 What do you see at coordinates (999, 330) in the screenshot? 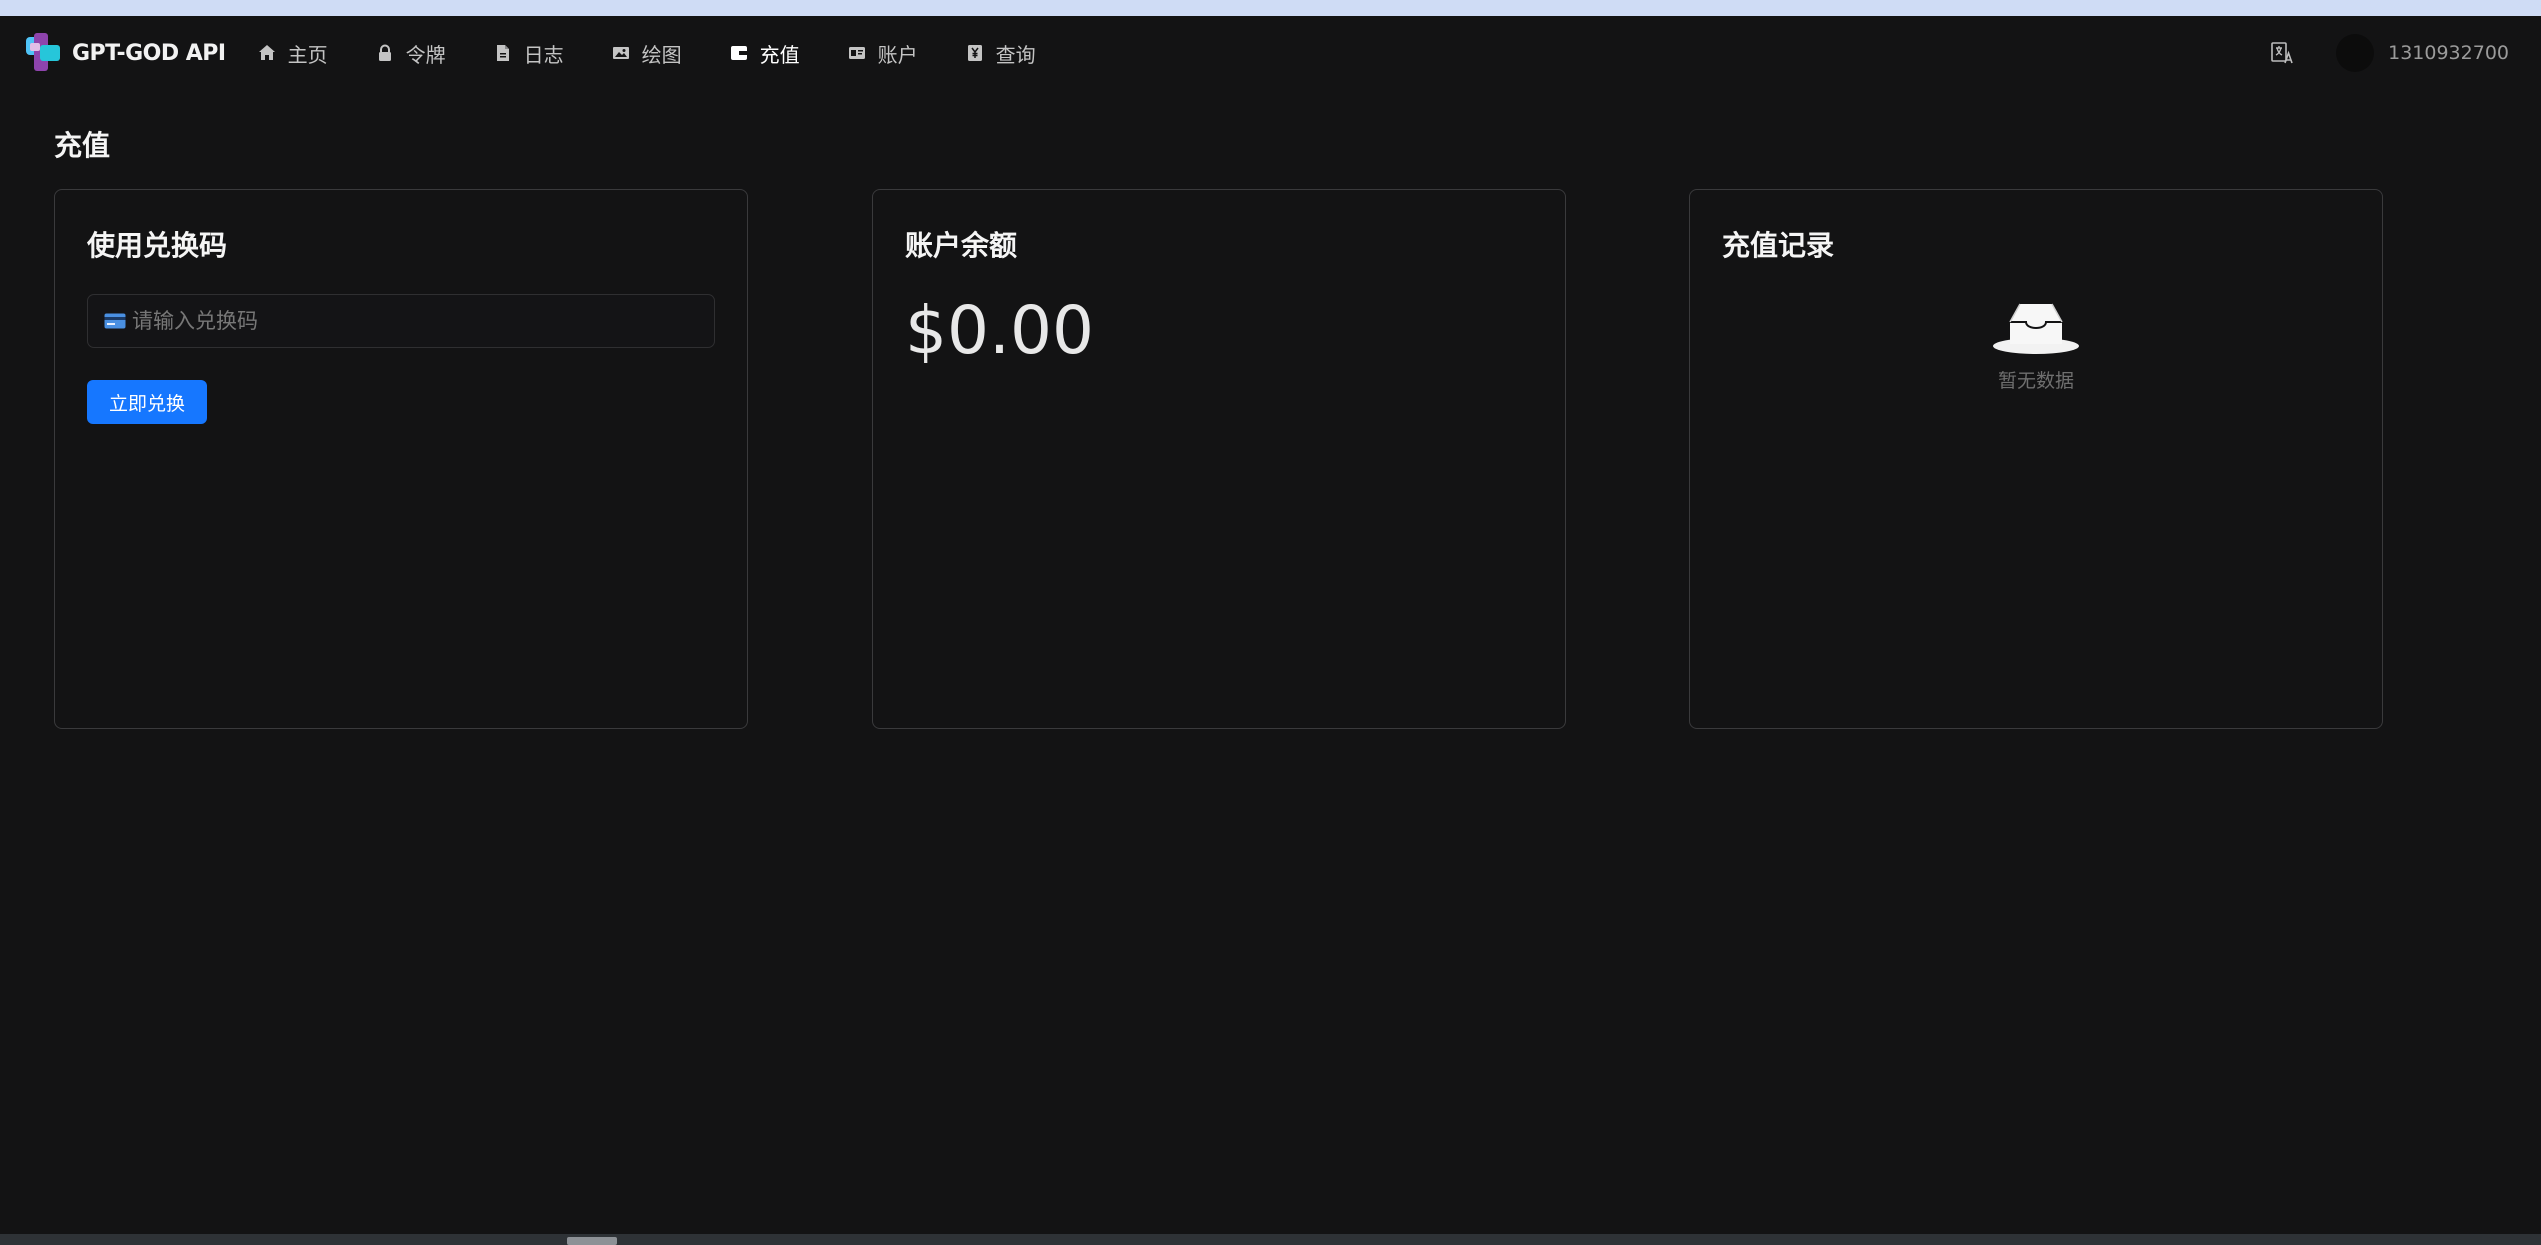
I see `balance-amount: $0.00` at bounding box center [999, 330].